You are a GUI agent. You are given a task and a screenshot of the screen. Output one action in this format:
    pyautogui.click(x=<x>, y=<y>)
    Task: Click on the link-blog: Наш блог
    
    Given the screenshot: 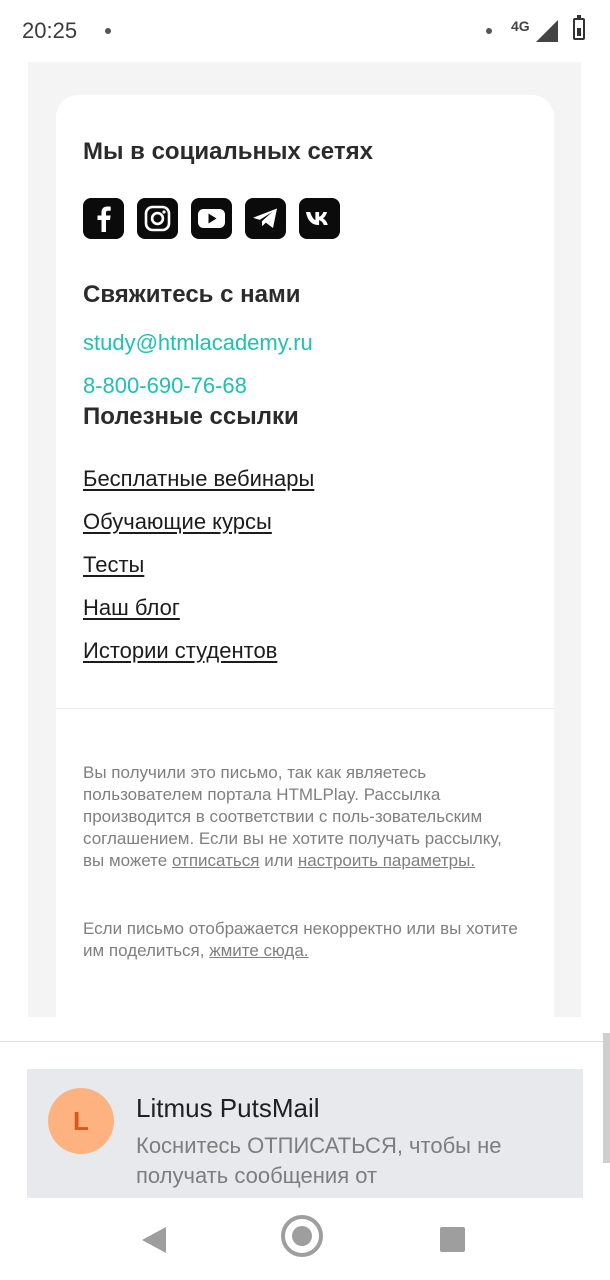 What is the action you would take?
    pyautogui.click(x=131, y=608)
    